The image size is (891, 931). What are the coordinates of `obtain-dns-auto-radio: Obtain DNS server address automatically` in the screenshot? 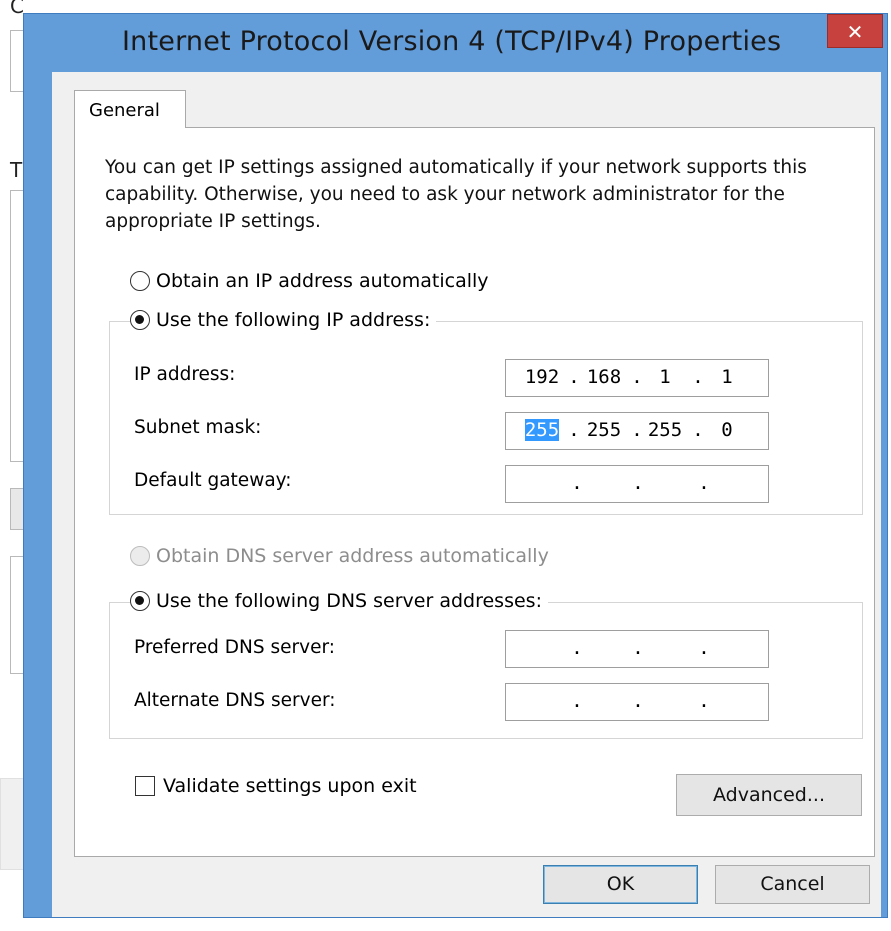 It's located at (339, 556).